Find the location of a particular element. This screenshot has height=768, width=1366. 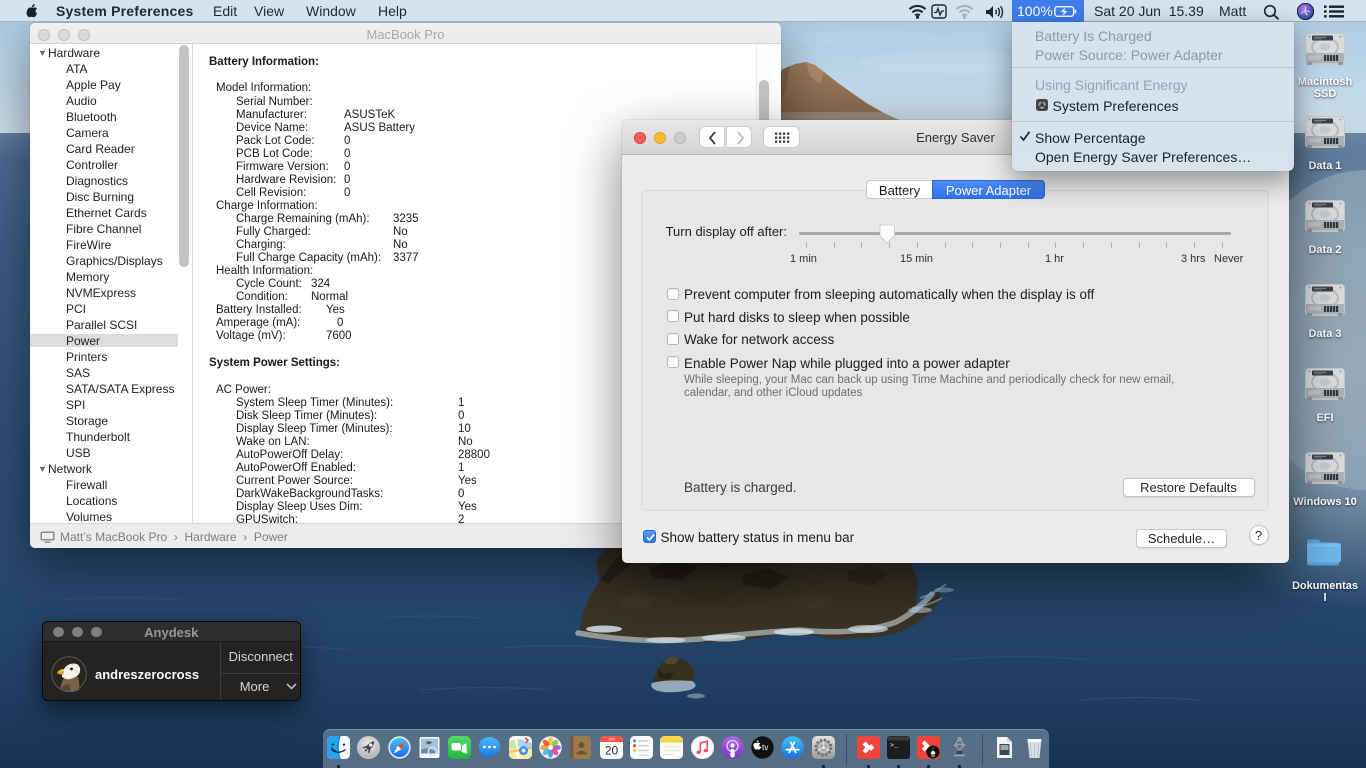

svg-text: 20 is located at coordinates (612, 751).